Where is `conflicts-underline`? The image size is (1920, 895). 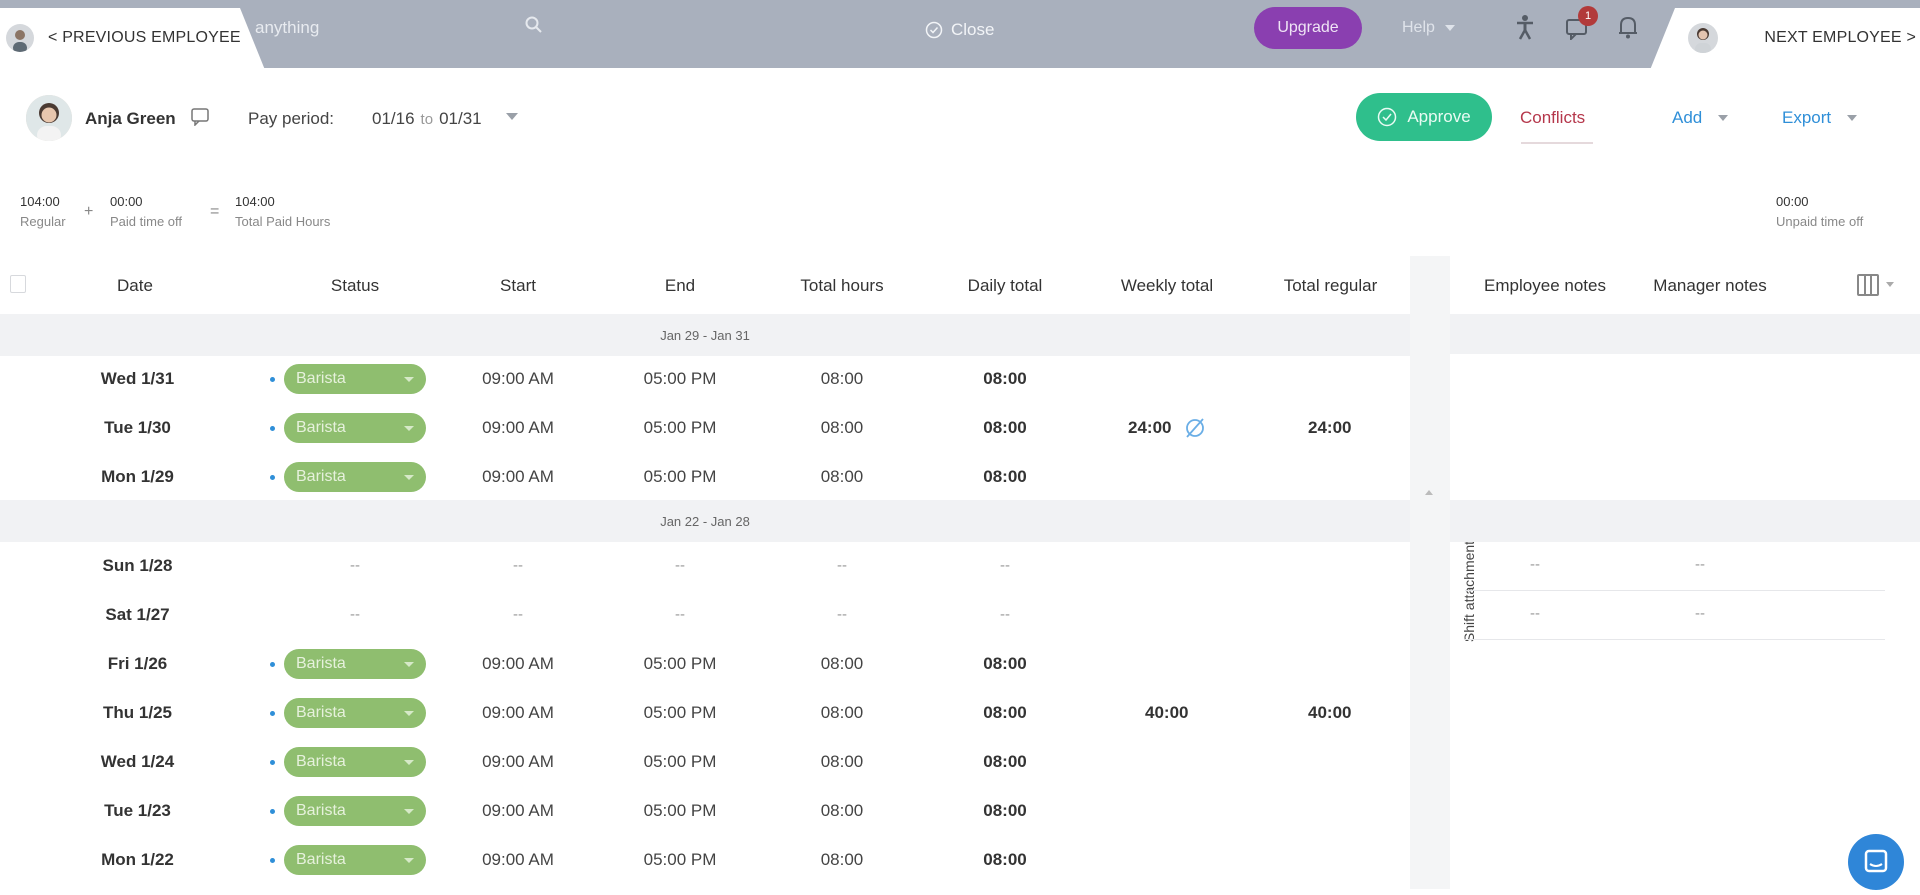 conflicts-underline is located at coordinates (1557, 143).